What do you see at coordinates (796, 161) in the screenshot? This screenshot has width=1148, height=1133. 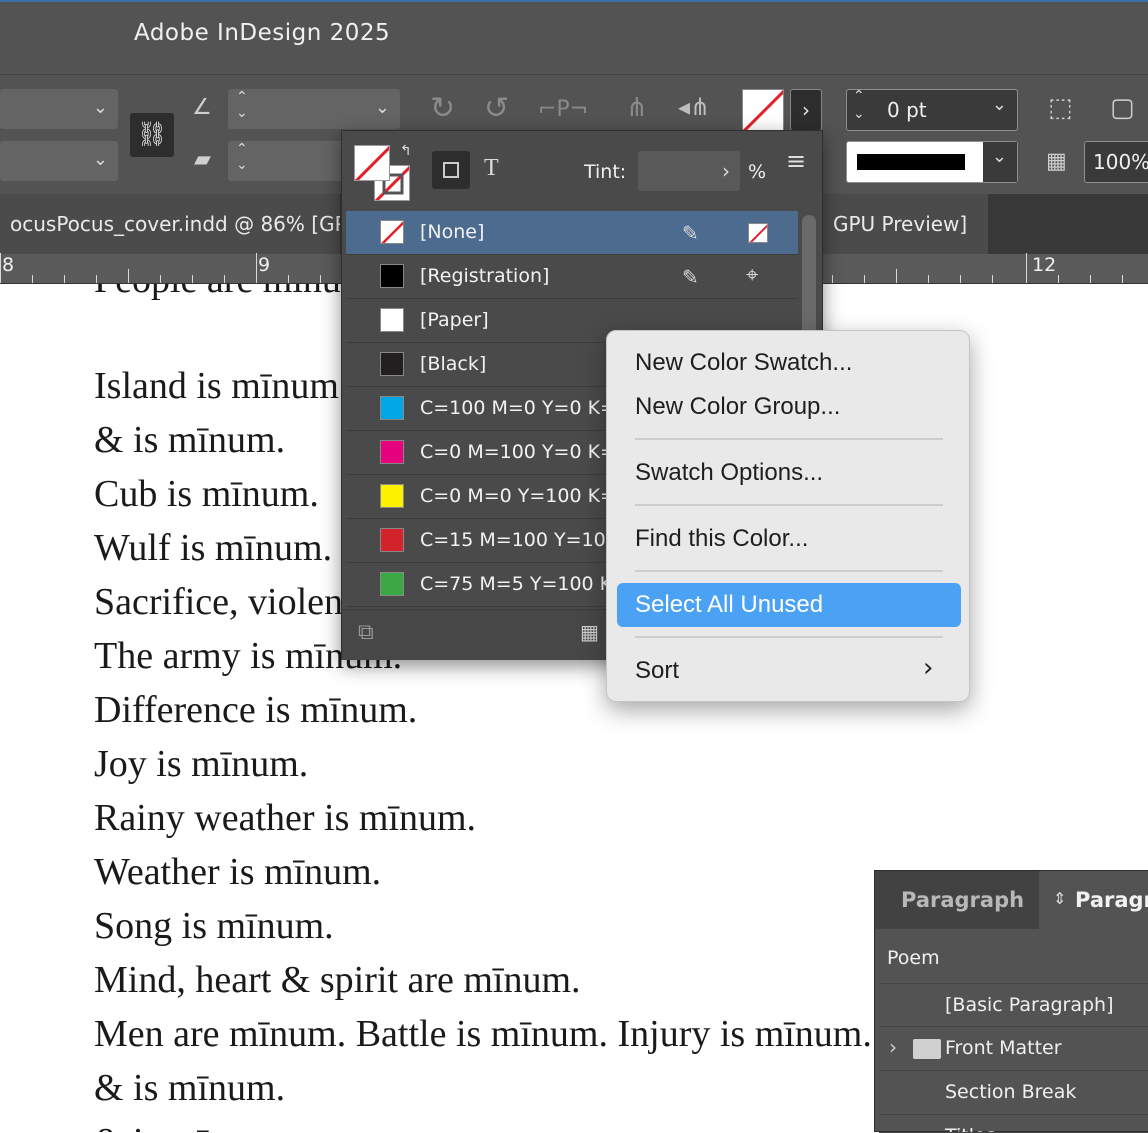 I see `panel-menu-icon: ≡` at bounding box center [796, 161].